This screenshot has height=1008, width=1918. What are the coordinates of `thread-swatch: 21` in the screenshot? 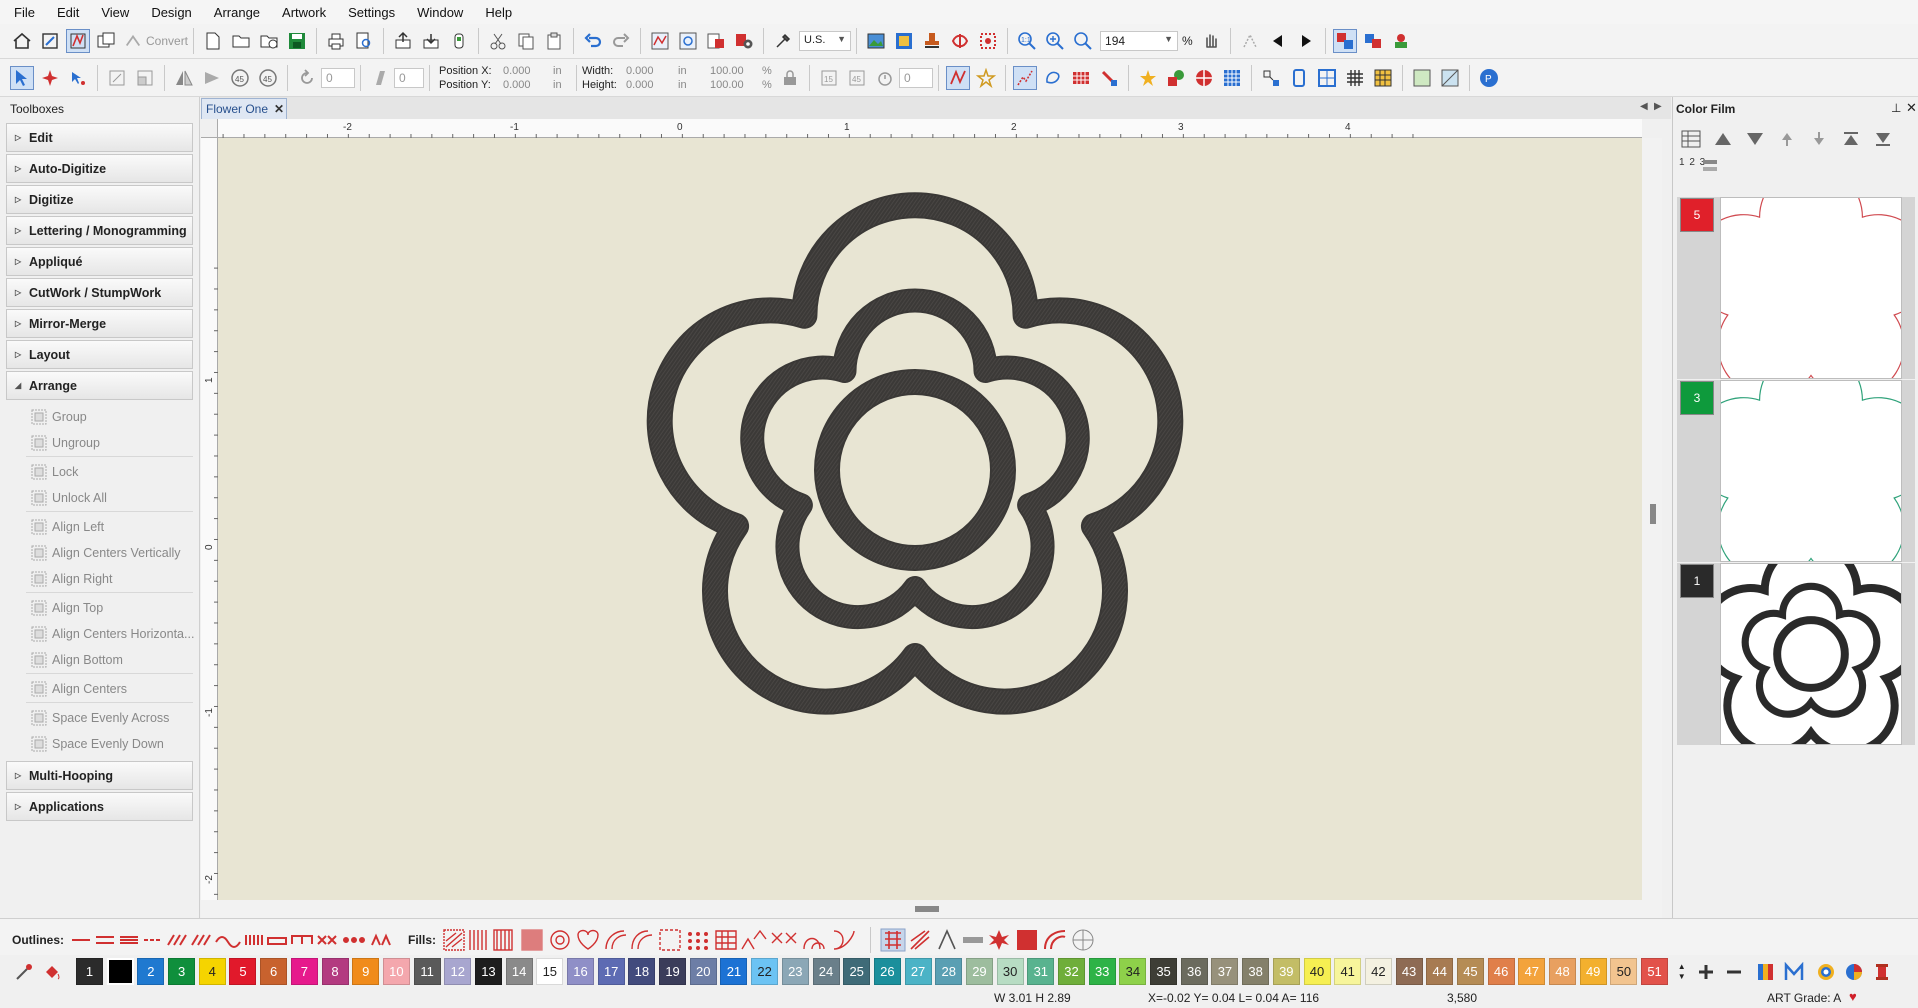 It's located at (734, 971).